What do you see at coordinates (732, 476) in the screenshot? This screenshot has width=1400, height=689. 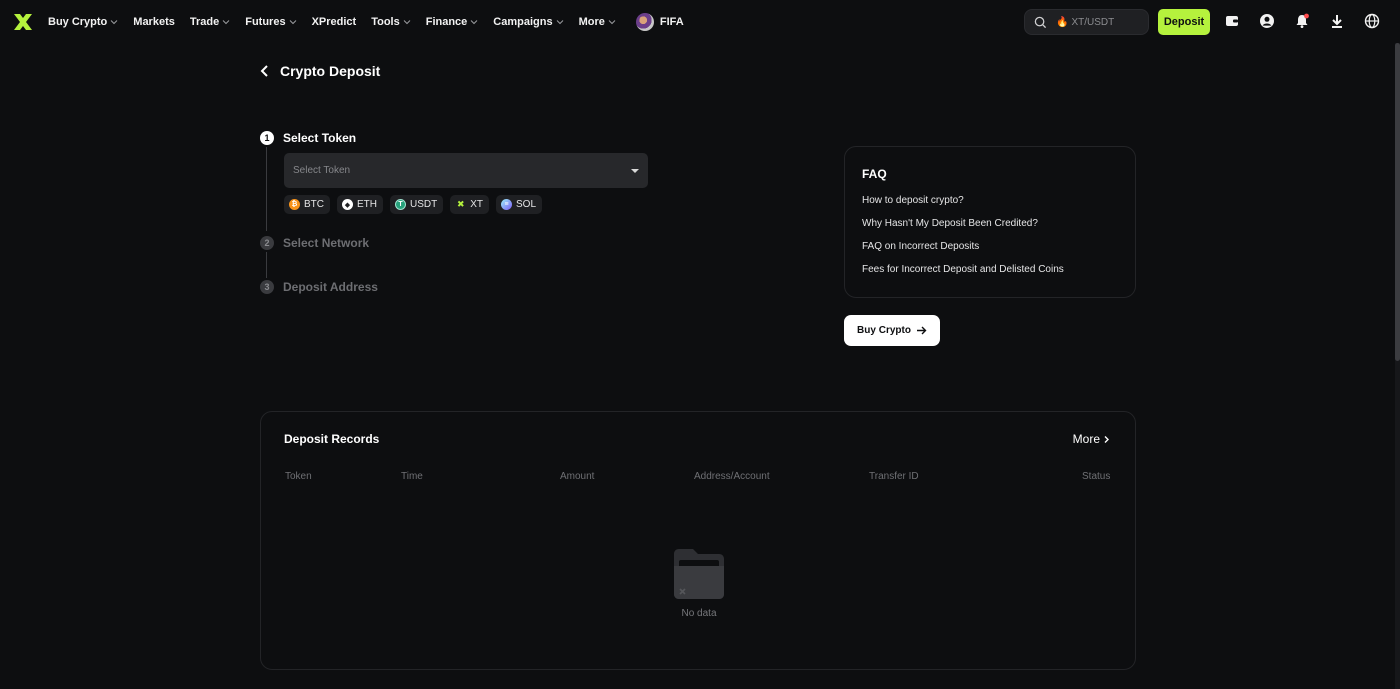 I see `column-header-address: Address/Account` at bounding box center [732, 476].